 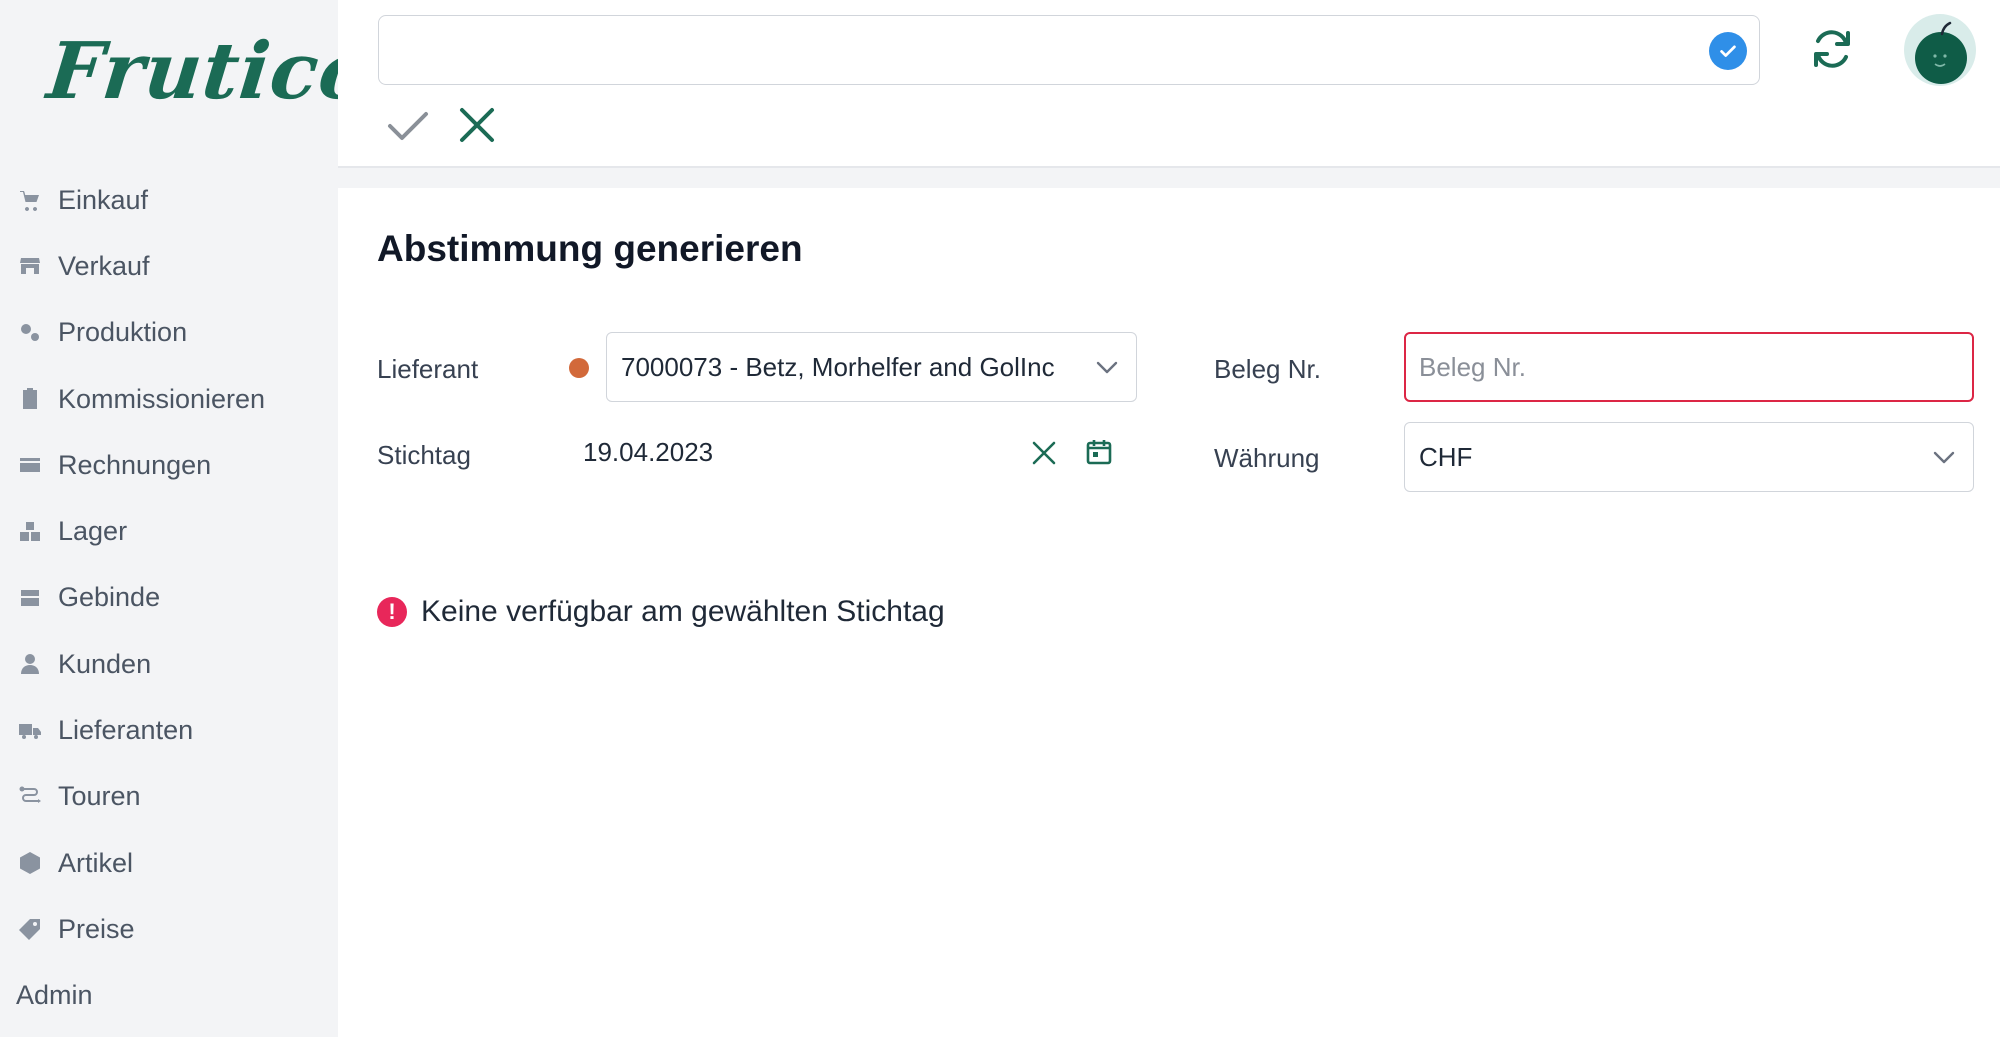 What do you see at coordinates (1169, 178) in the screenshot?
I see `header-divider` at bounding box center [1169, 178].